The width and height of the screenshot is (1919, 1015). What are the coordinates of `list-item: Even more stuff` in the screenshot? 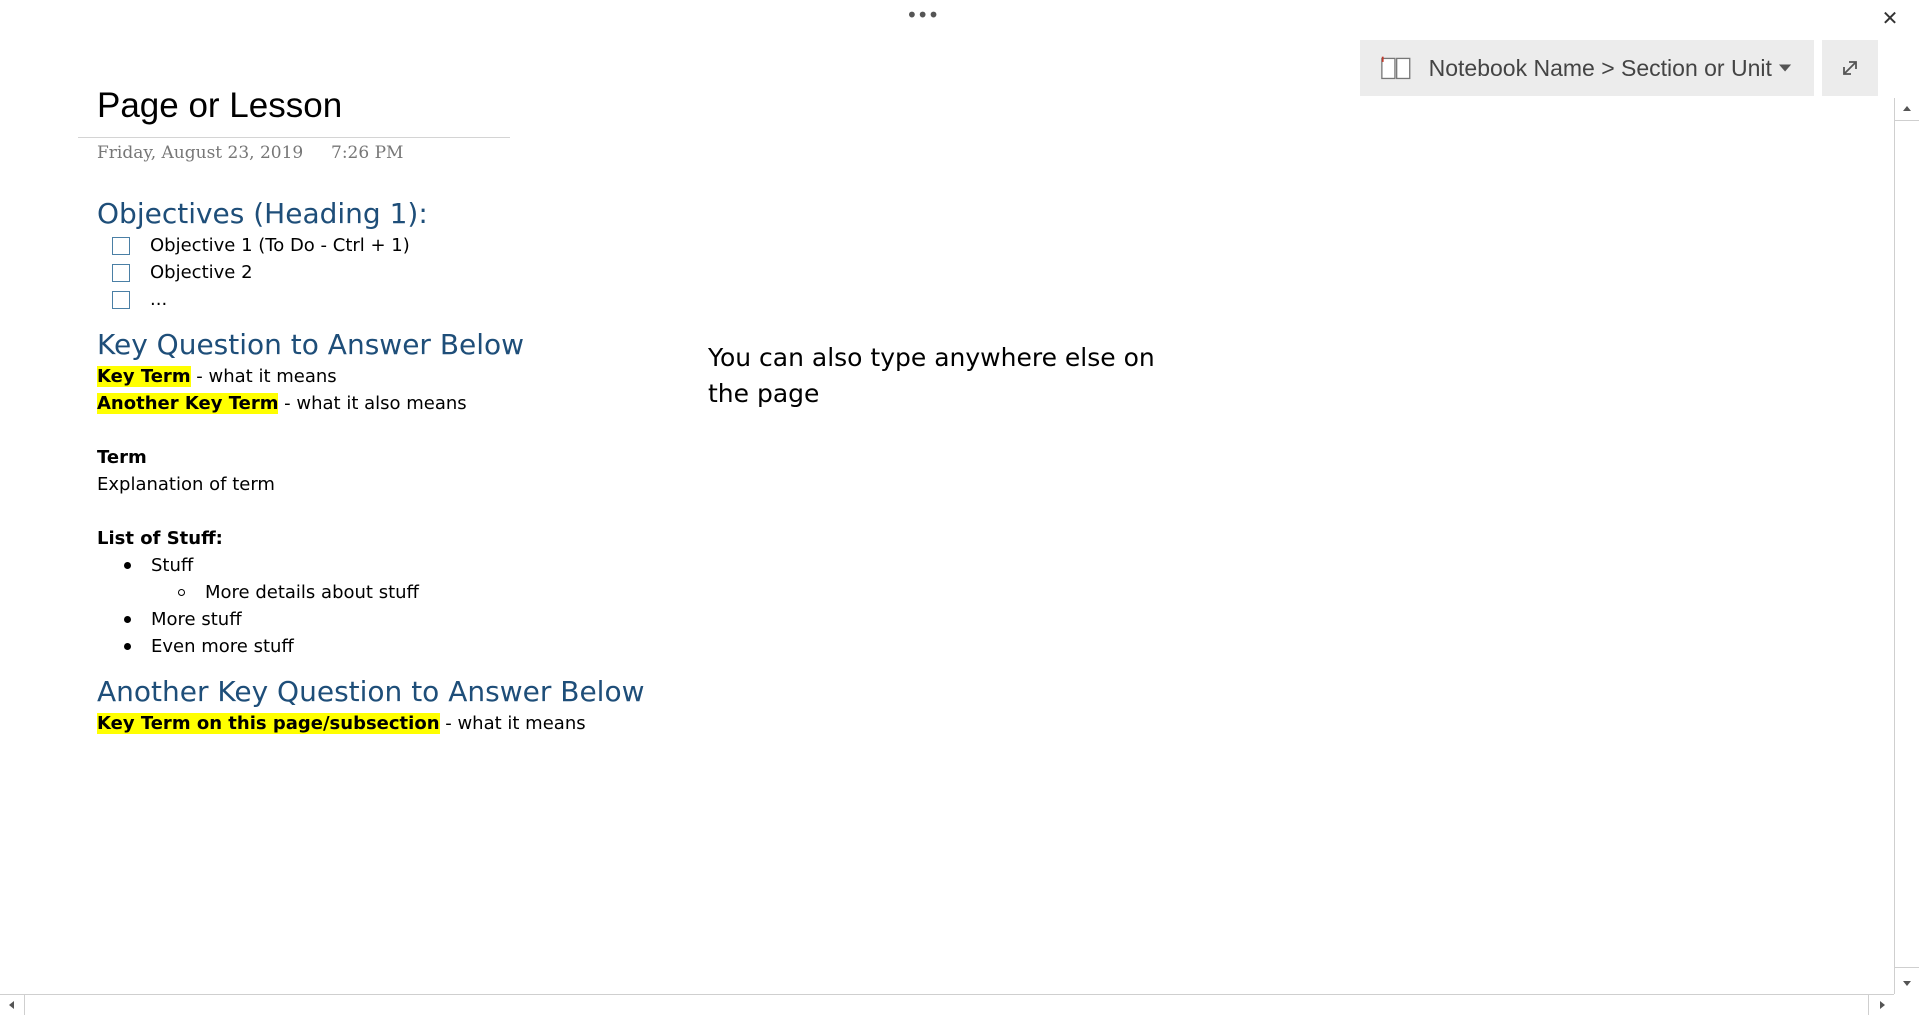 It's located at (377, 646).